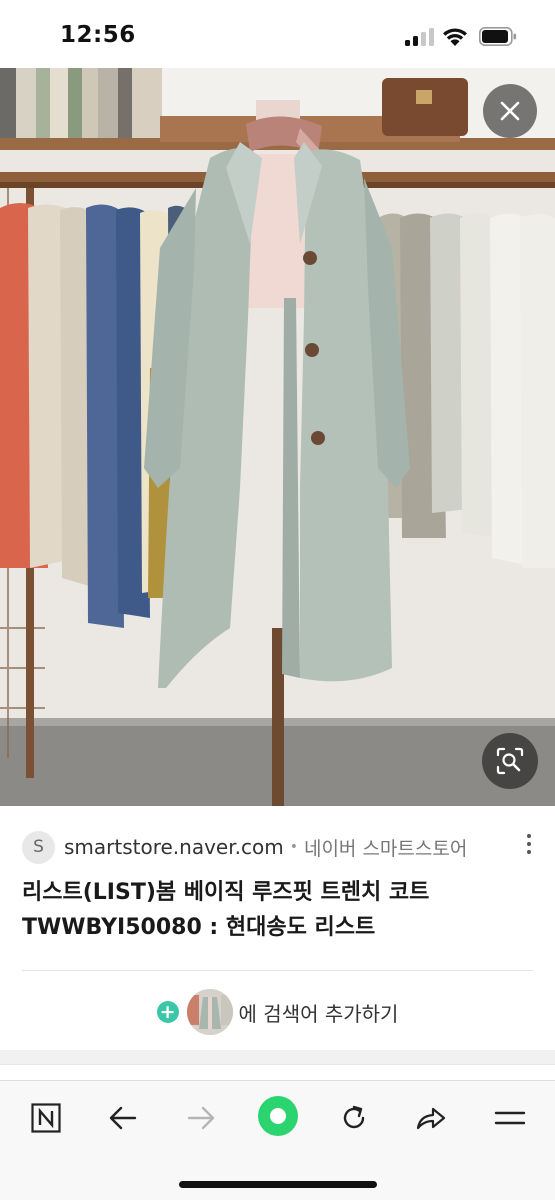  I want to click on back-button, so click(123, 1118).